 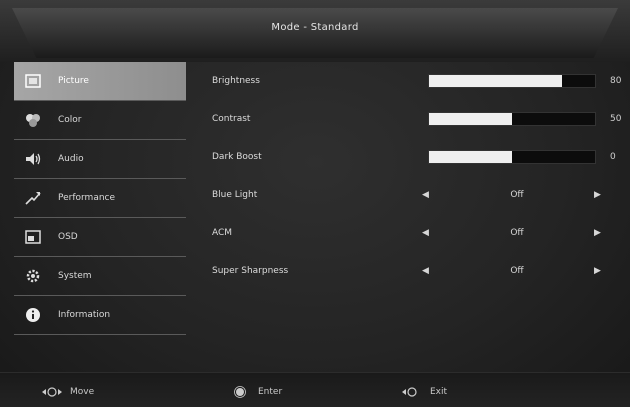 What do you see at coordinates (240, 392) in the screenshot?
I see `enter-joystick-icon` at bounding box center [240, 392].